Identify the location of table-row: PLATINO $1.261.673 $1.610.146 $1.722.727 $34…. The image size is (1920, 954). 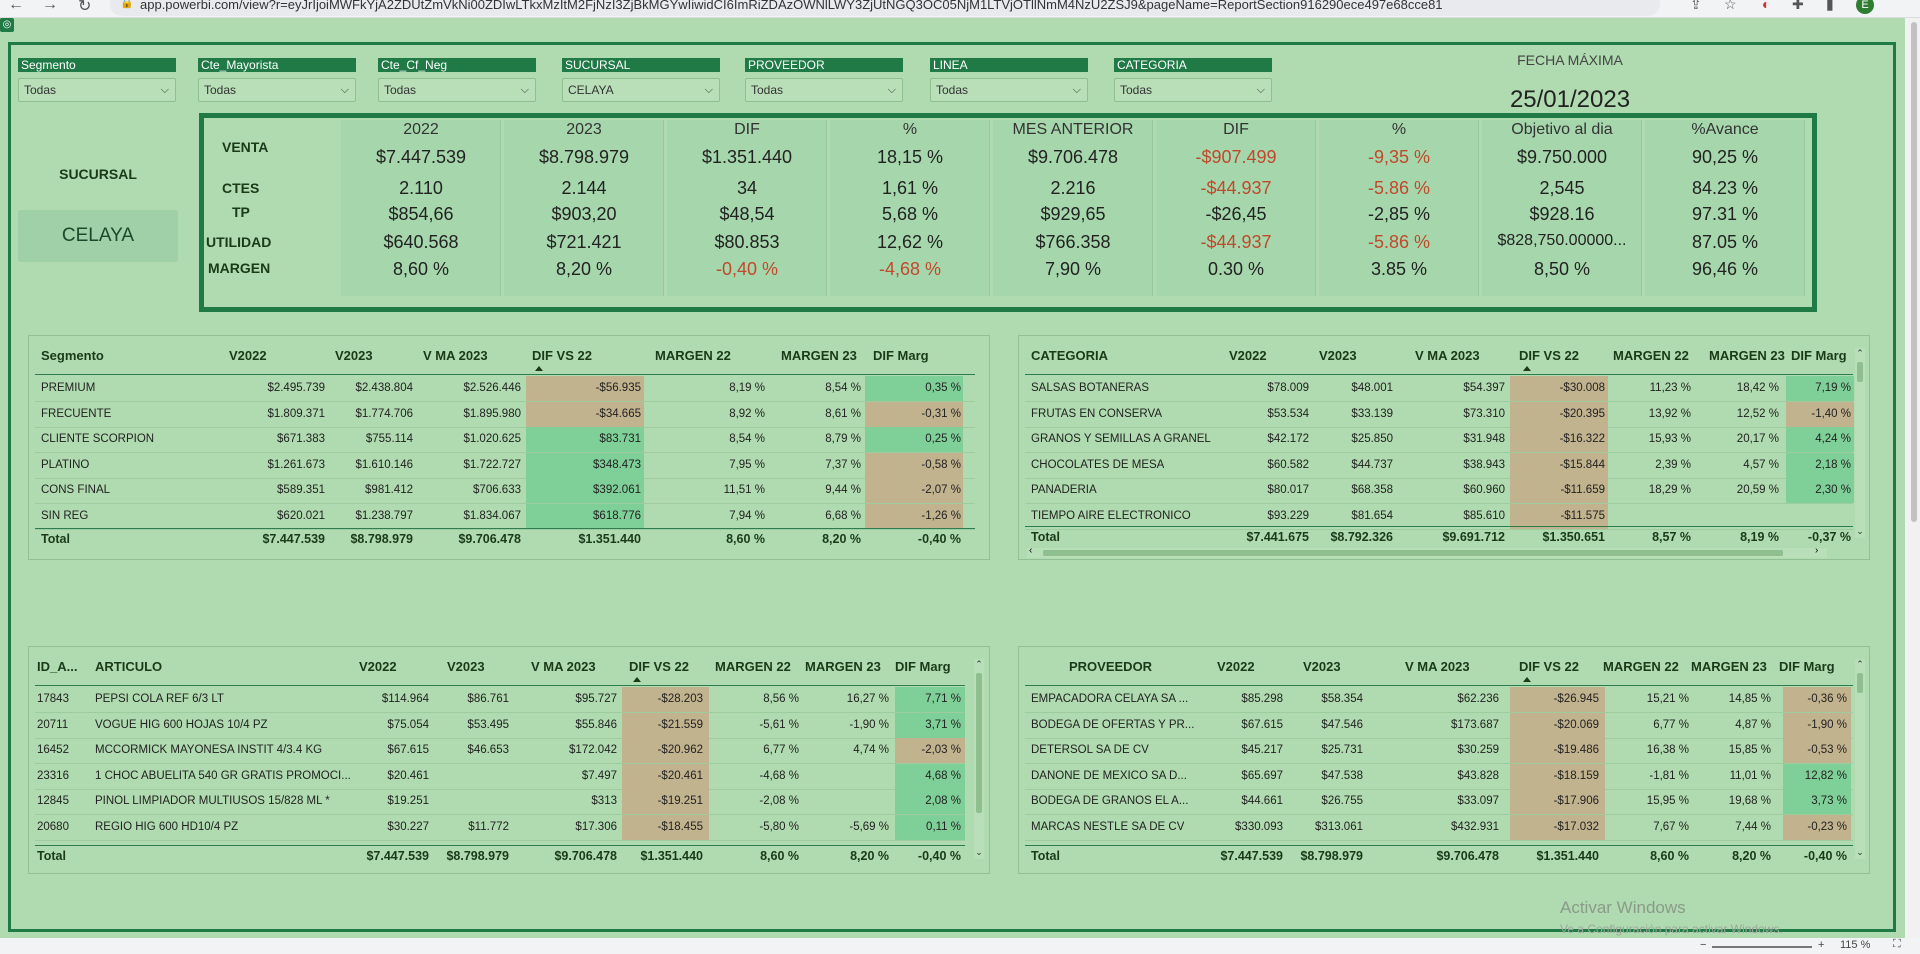
(499, 465).